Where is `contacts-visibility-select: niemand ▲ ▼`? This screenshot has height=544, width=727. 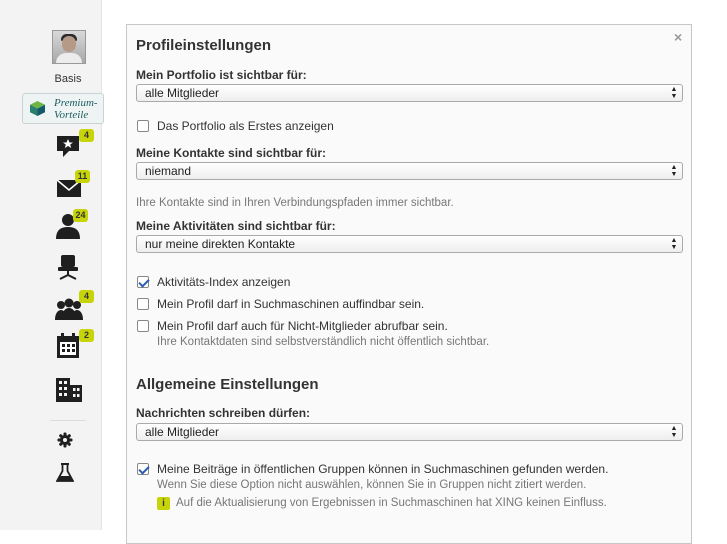
contacts-visibility-select: niemand ▲ ▼ is located at coordinates (409, 171).